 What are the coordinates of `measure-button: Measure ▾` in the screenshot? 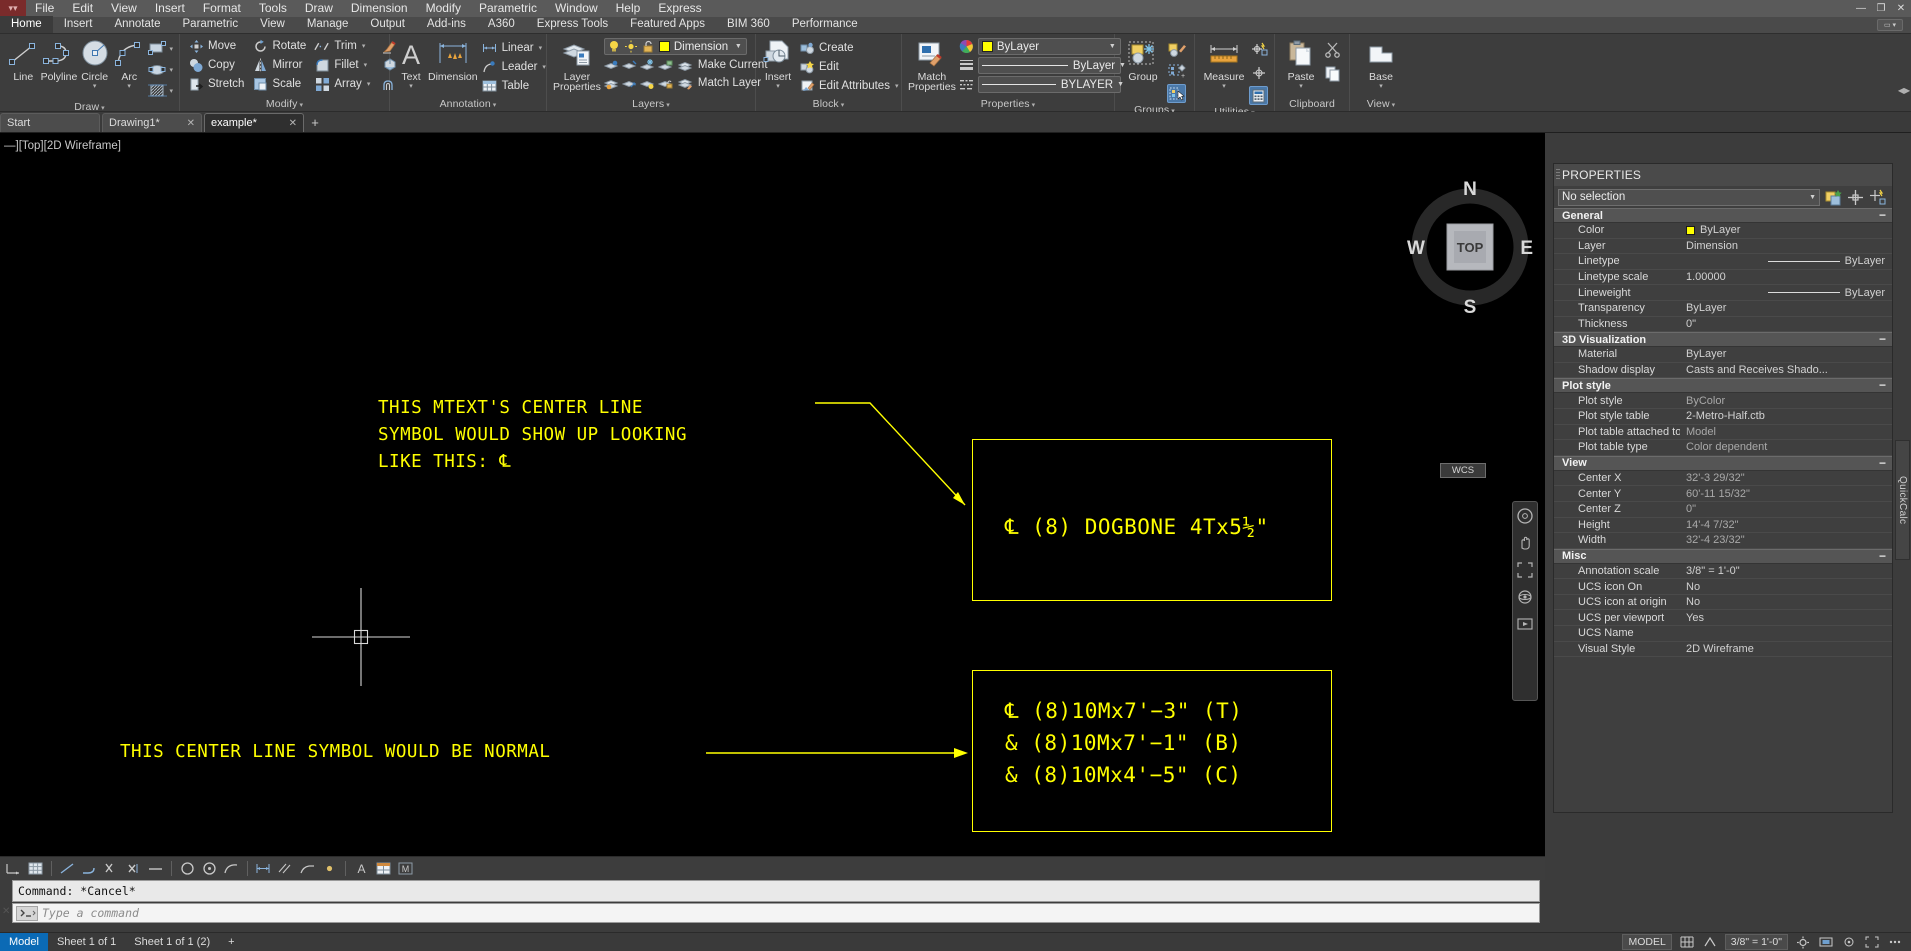 It's located at (1224, 63).